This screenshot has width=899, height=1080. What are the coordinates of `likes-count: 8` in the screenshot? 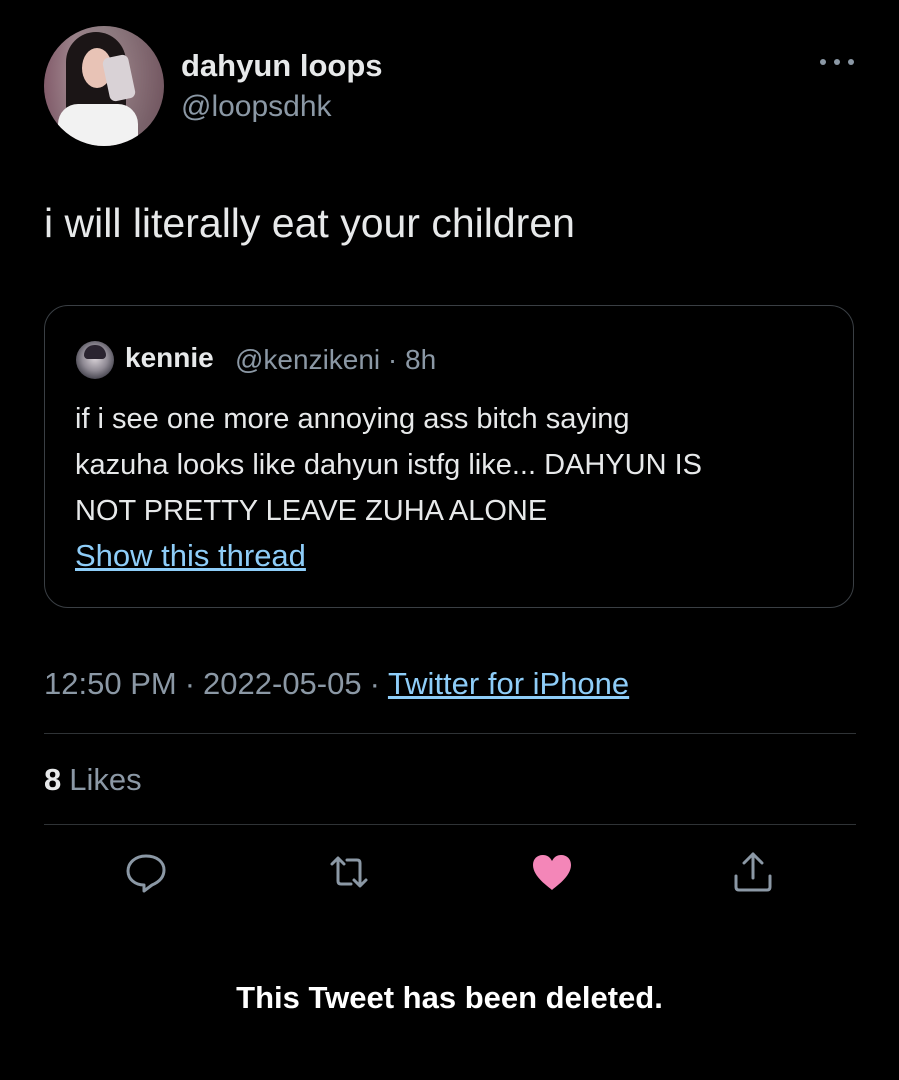 It's located at (53, 779).